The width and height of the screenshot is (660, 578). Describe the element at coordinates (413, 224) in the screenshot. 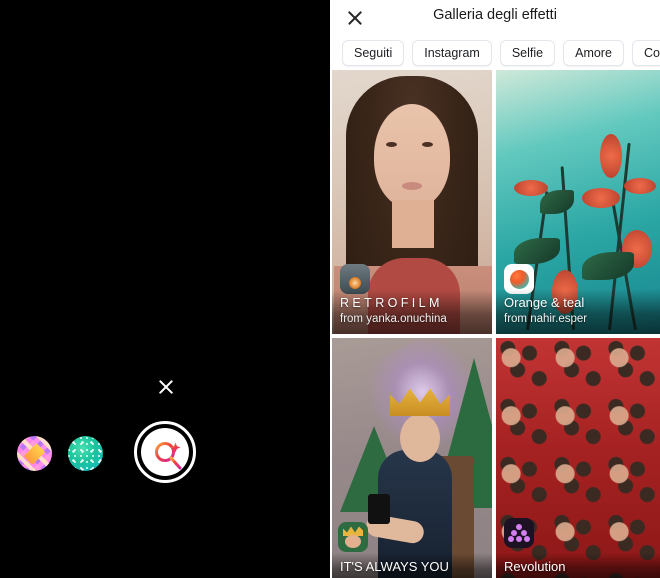

I see `tile1-neck` at that location.